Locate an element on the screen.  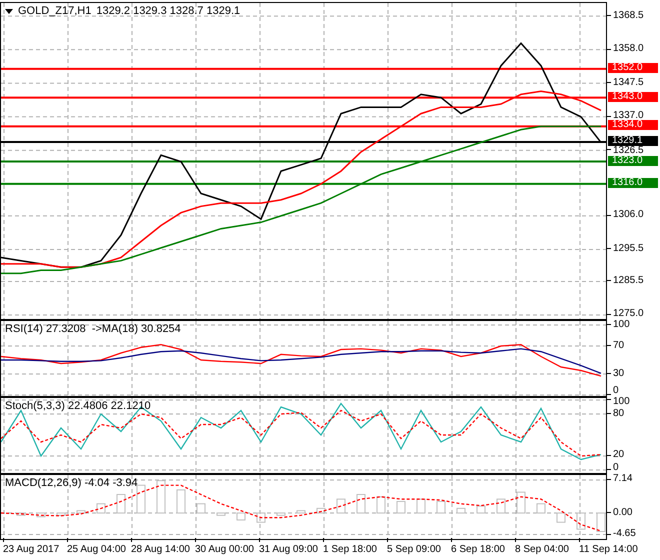
indicator-label: MACD(12,26,9) -4.04 -3.94 is located at coordinates (71, 483).